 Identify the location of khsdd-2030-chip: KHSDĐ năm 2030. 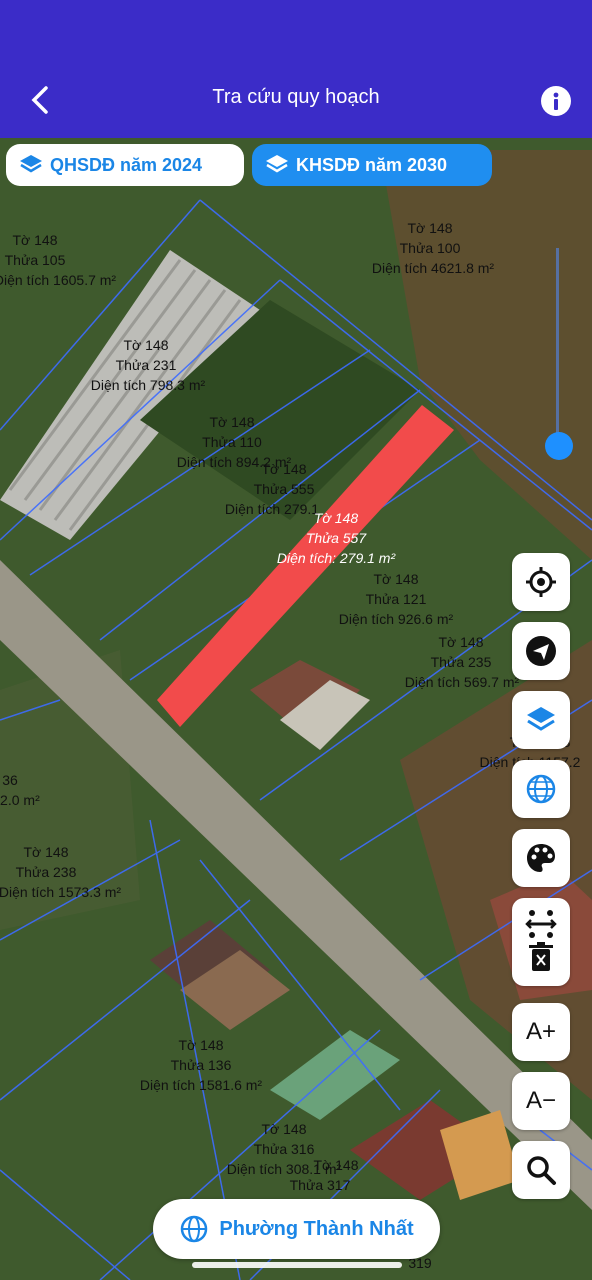
(372, 165).